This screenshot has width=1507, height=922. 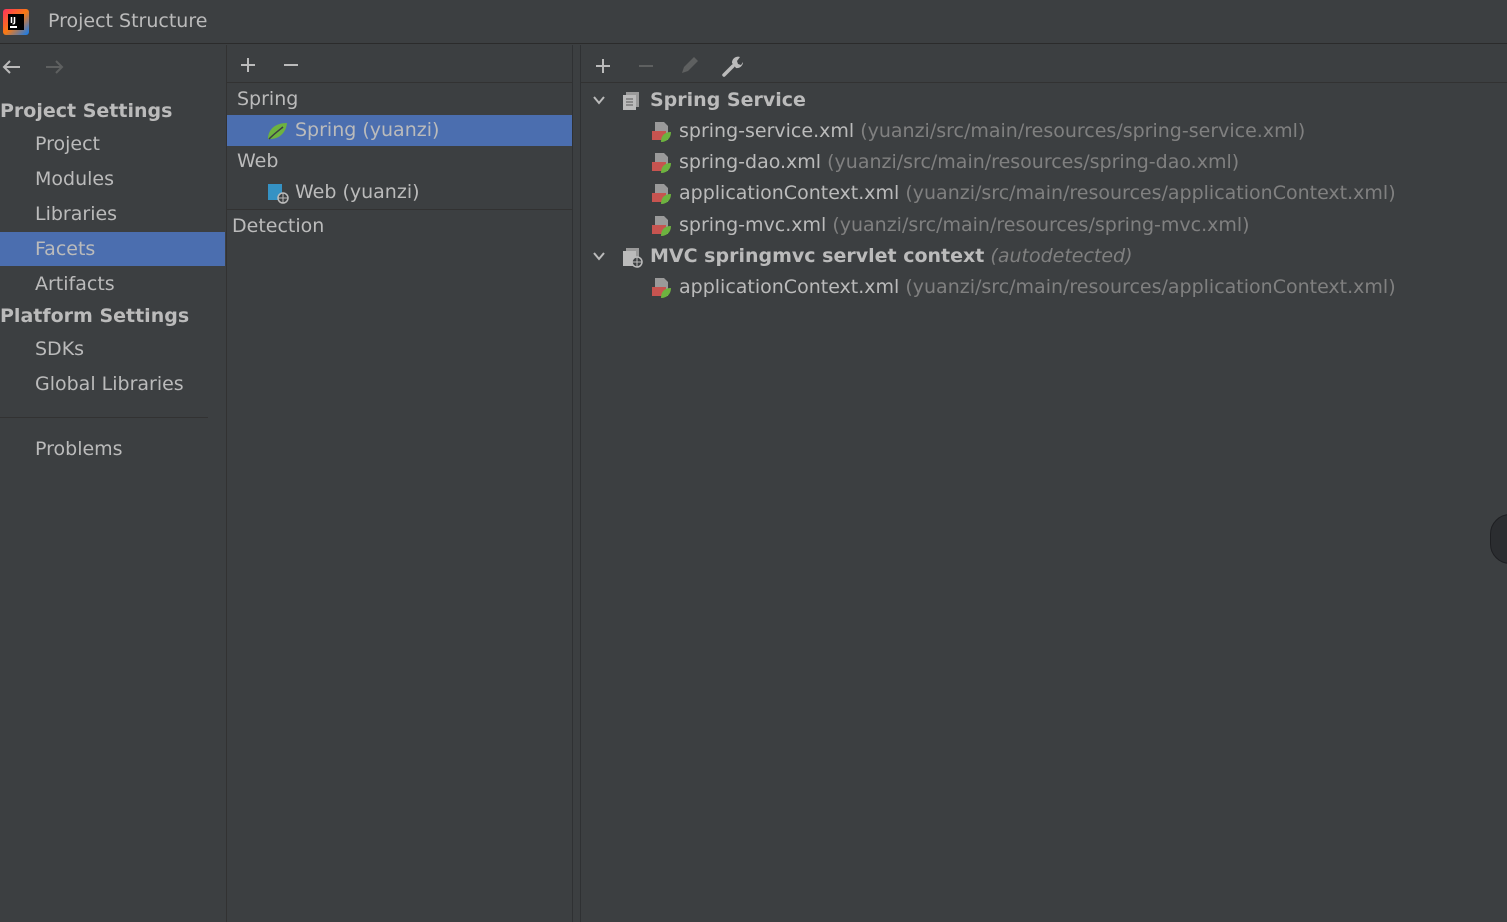 What do you see at coordinates (291, 65) in the screenshot?
I see `remove-facet-button` at bounding box center [291, 65].